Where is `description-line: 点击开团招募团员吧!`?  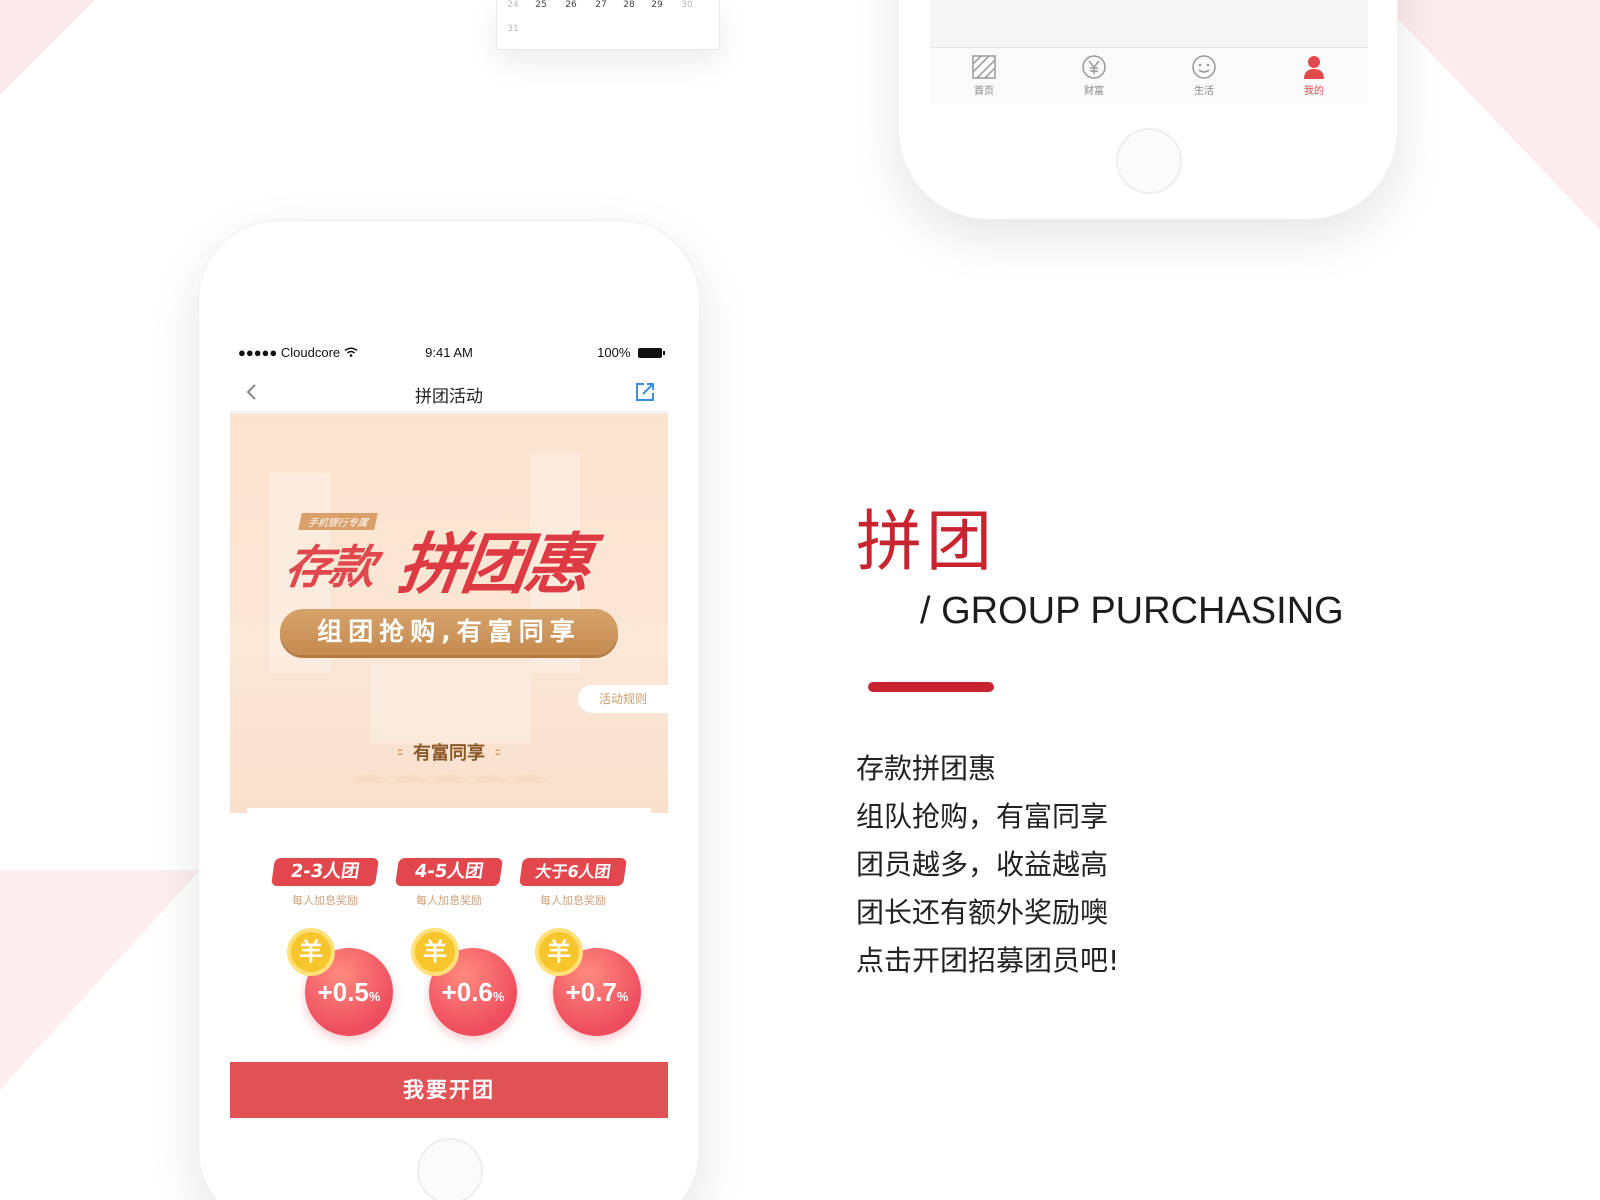 description-line: 点击开团招募团员吧! is located at coordinates (988, 960).